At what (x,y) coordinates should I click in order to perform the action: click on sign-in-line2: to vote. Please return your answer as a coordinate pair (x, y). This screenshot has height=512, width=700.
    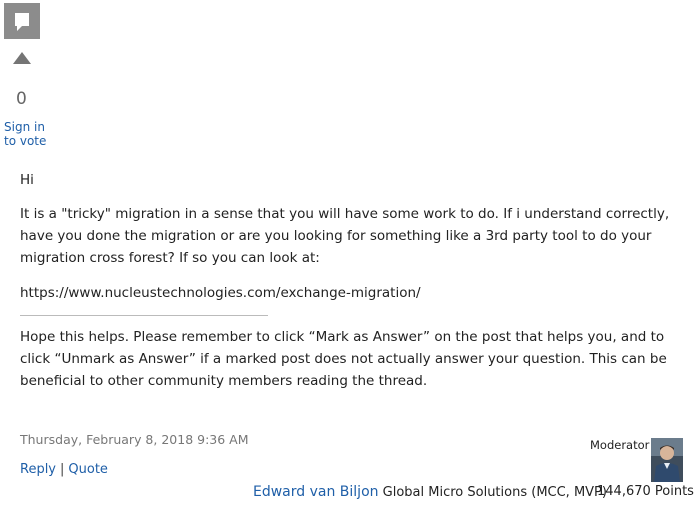
    Looking at the image, I should click on (25, 141).